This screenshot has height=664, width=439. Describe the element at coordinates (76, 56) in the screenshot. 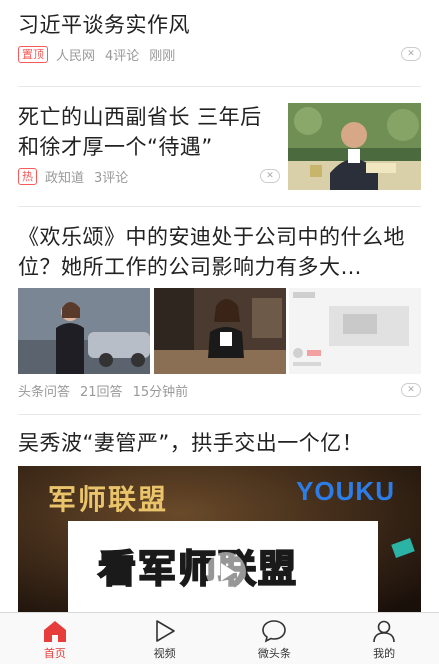

I see `source-label: 人民网` at that location.